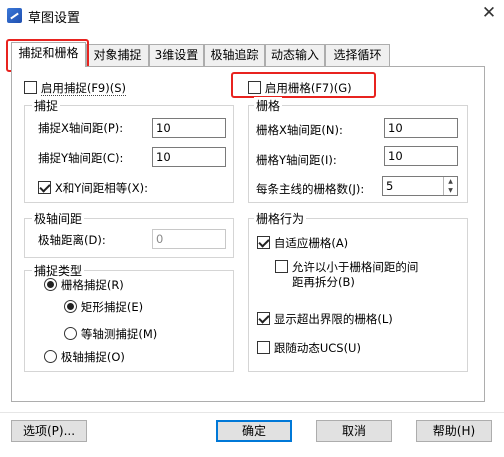 The width and height of the screenshot is (504, 457). What do you see at coordinates (252, 412) in the screenshot?
I see `footer-divider` at bounding box center [252, 412].